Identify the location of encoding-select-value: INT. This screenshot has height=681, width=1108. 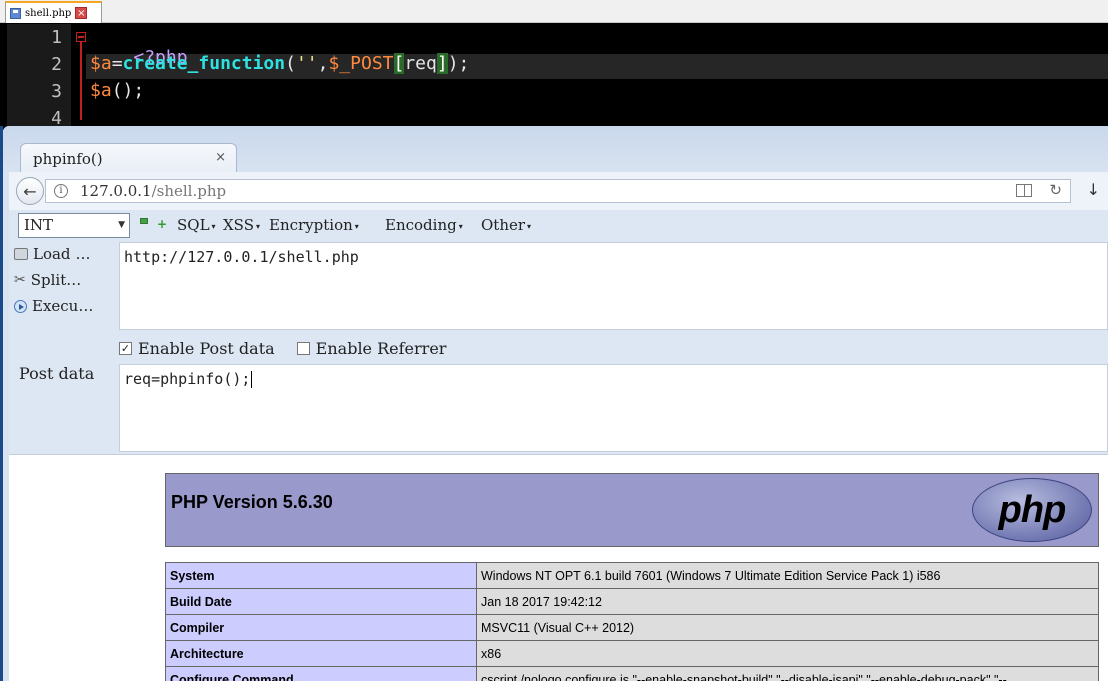
(39, 225).